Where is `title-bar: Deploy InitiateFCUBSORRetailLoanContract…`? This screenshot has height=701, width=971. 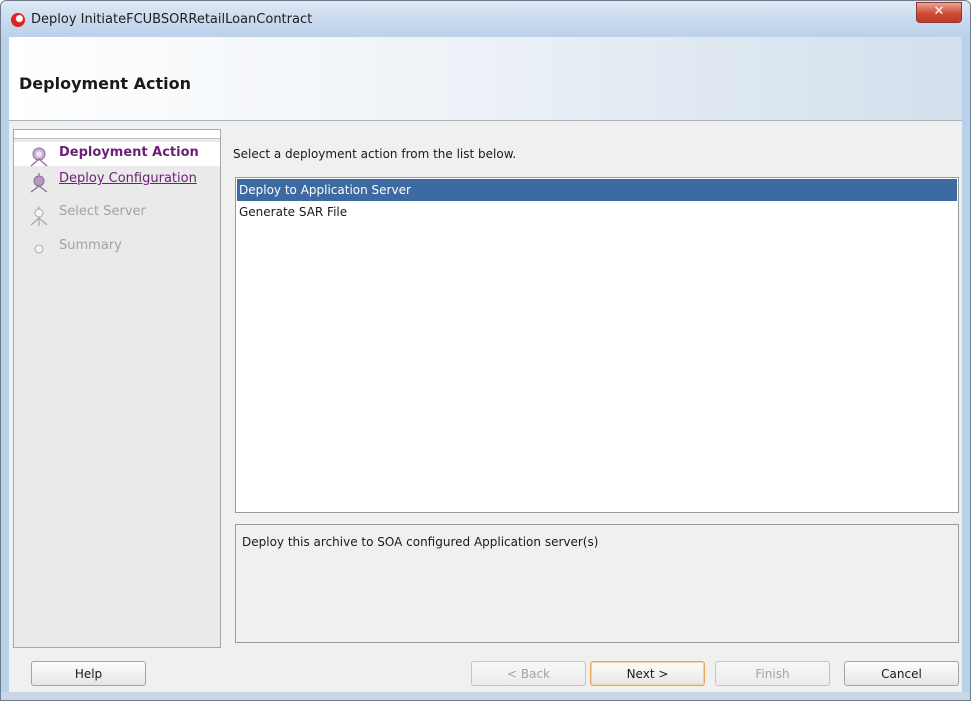 title-bar: Deploy InitiateFCUBSORRetailLoanContract… is located at coordinates (485, 19).